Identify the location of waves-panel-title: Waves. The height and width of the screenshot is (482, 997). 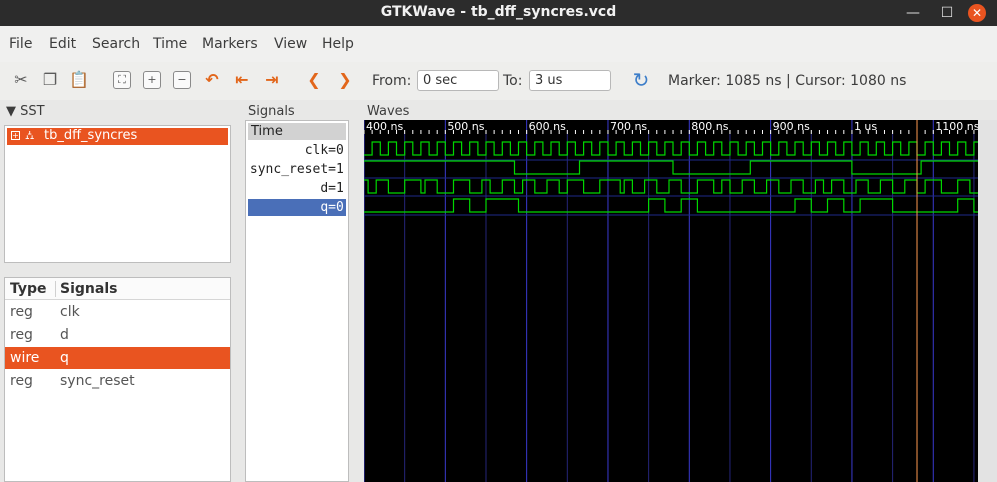
(388, 111).